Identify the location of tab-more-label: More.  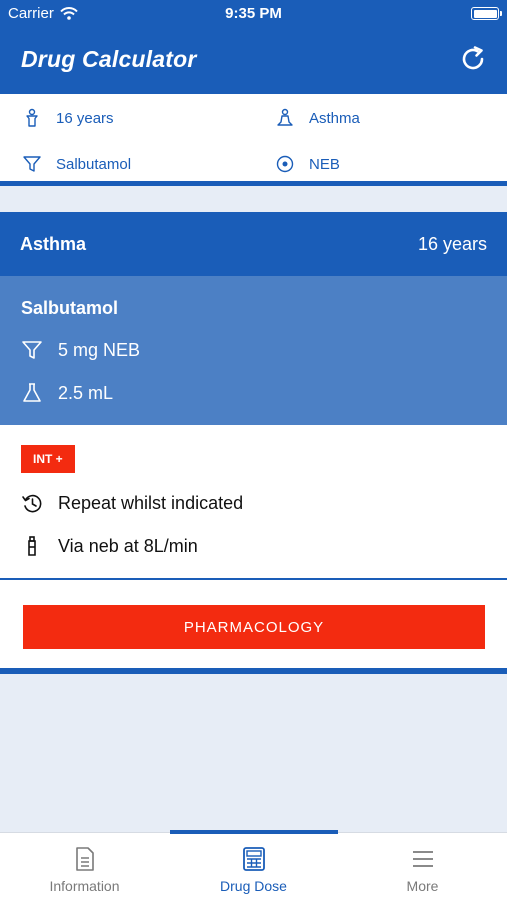
(422, 886).